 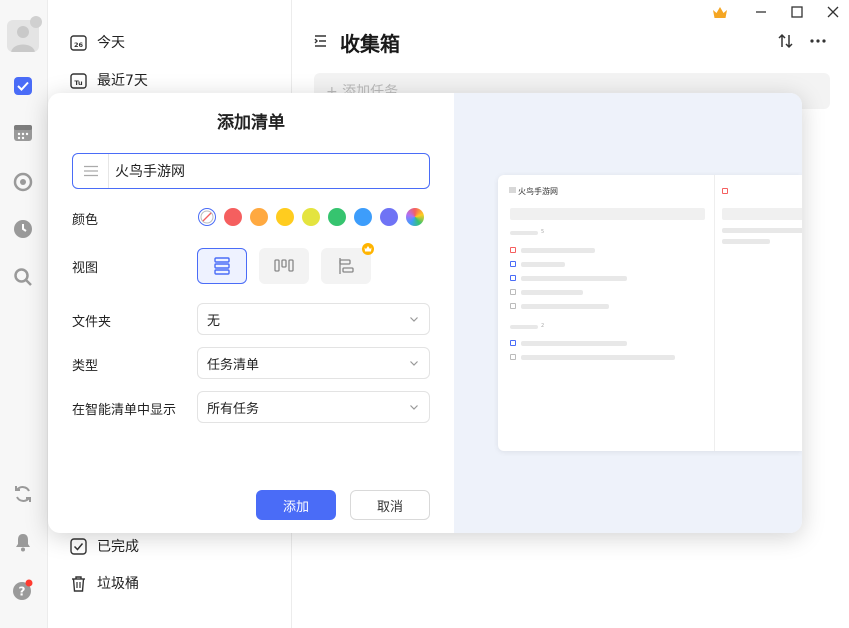 I want to click on preview-add-bar, so click(x=607, y=214).